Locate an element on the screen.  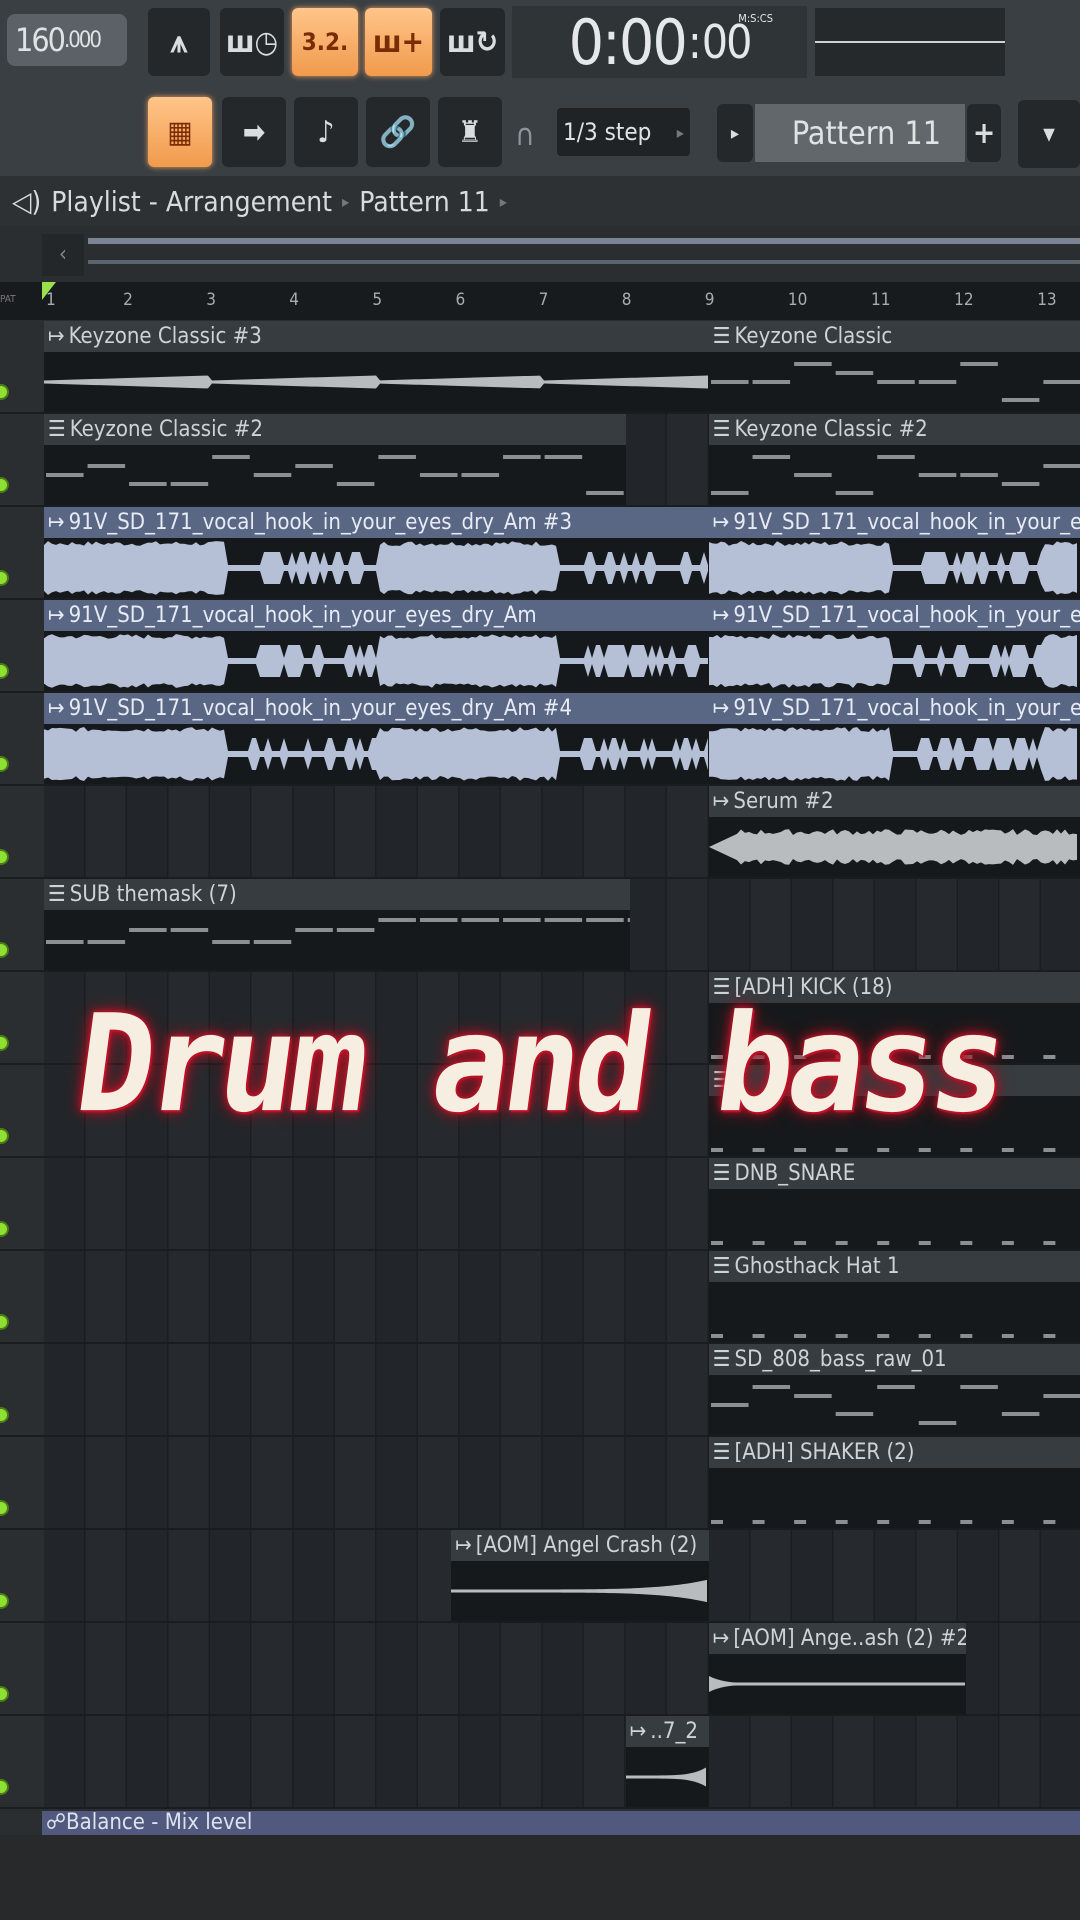
clip-label: SUB themask (7) is located at coordinates (153, 894).